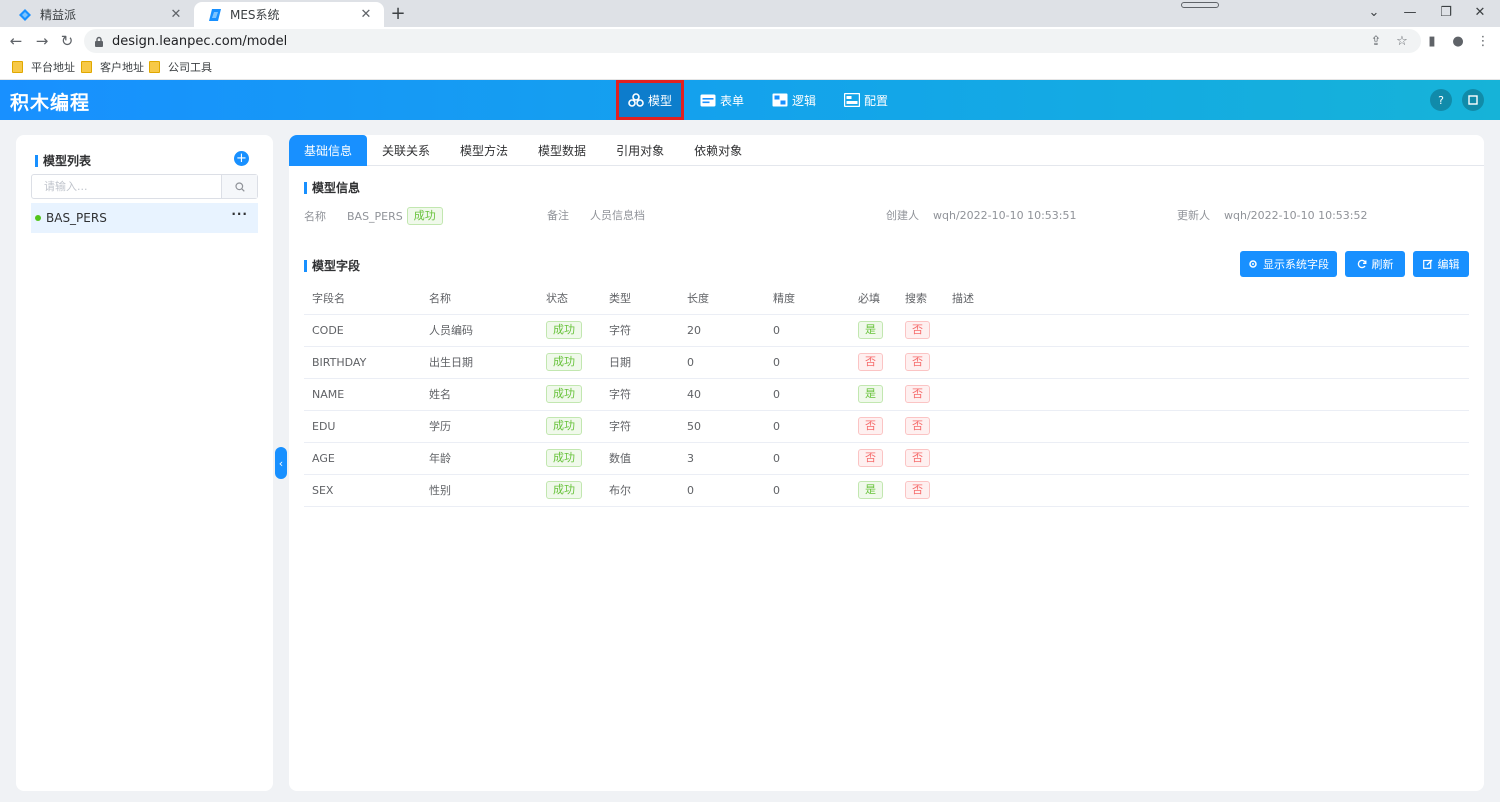 Image resolution: width=1500 pixels, height=802 pixels. I want to click on close-window-icon: ✕, so click(1480, 12).